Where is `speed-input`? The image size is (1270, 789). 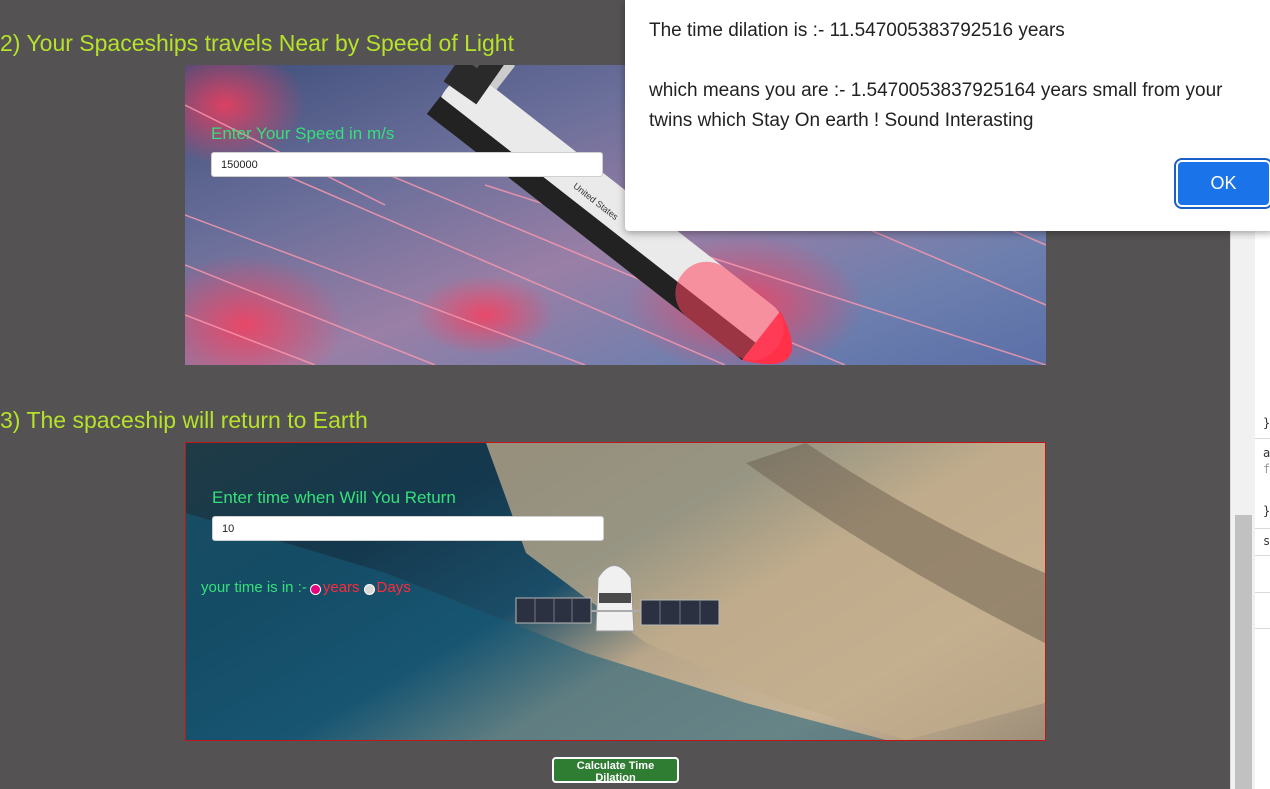
speed-input is located at coordinates (407, 164).